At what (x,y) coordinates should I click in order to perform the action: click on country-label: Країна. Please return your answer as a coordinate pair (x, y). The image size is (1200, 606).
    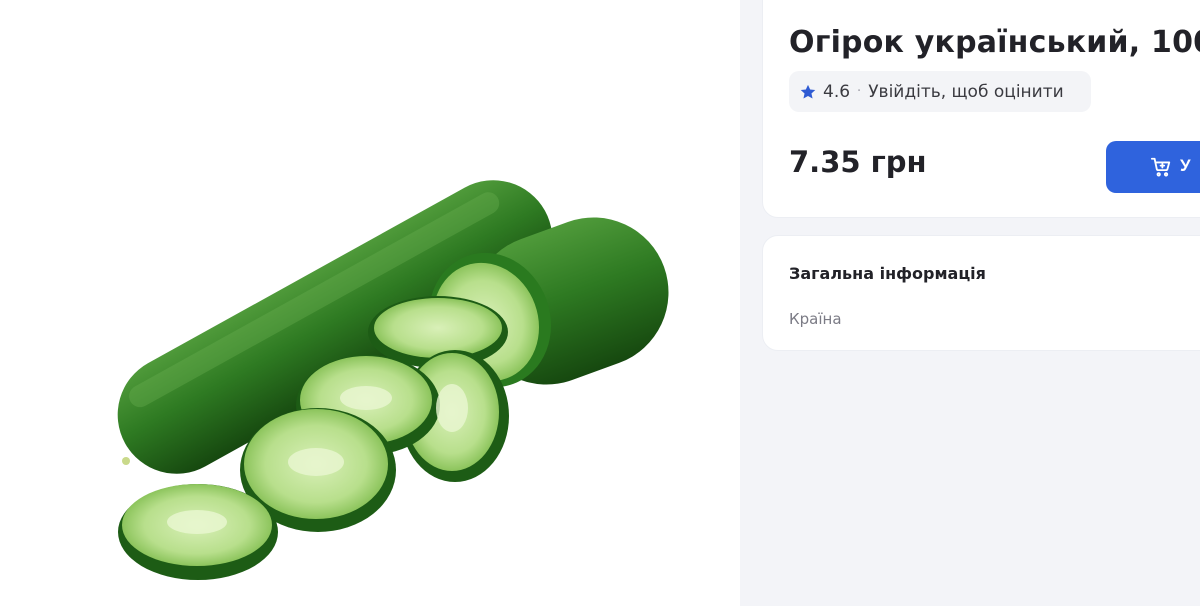
    Looking at the image, I should click on (815, 319).